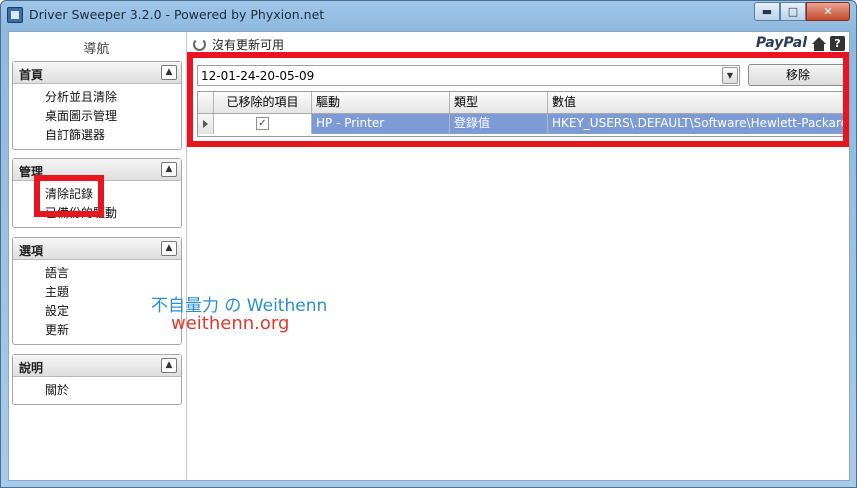 The height and width of the screenshot is (488, 857). I want to click on highlight-box-nav, so click(69, 196).